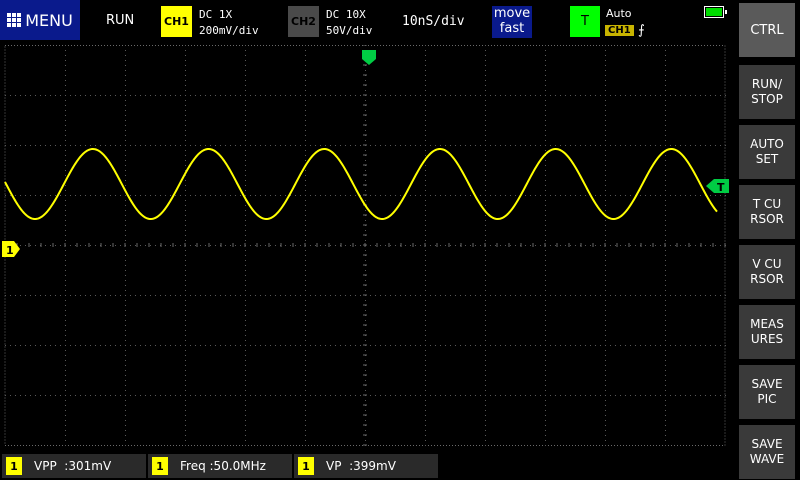 The height and width of the screenshot is (480, 800). Describe the element at coordinates (10, 250) in the screenshot. I see `ch1-marker-label: 1` at that location.